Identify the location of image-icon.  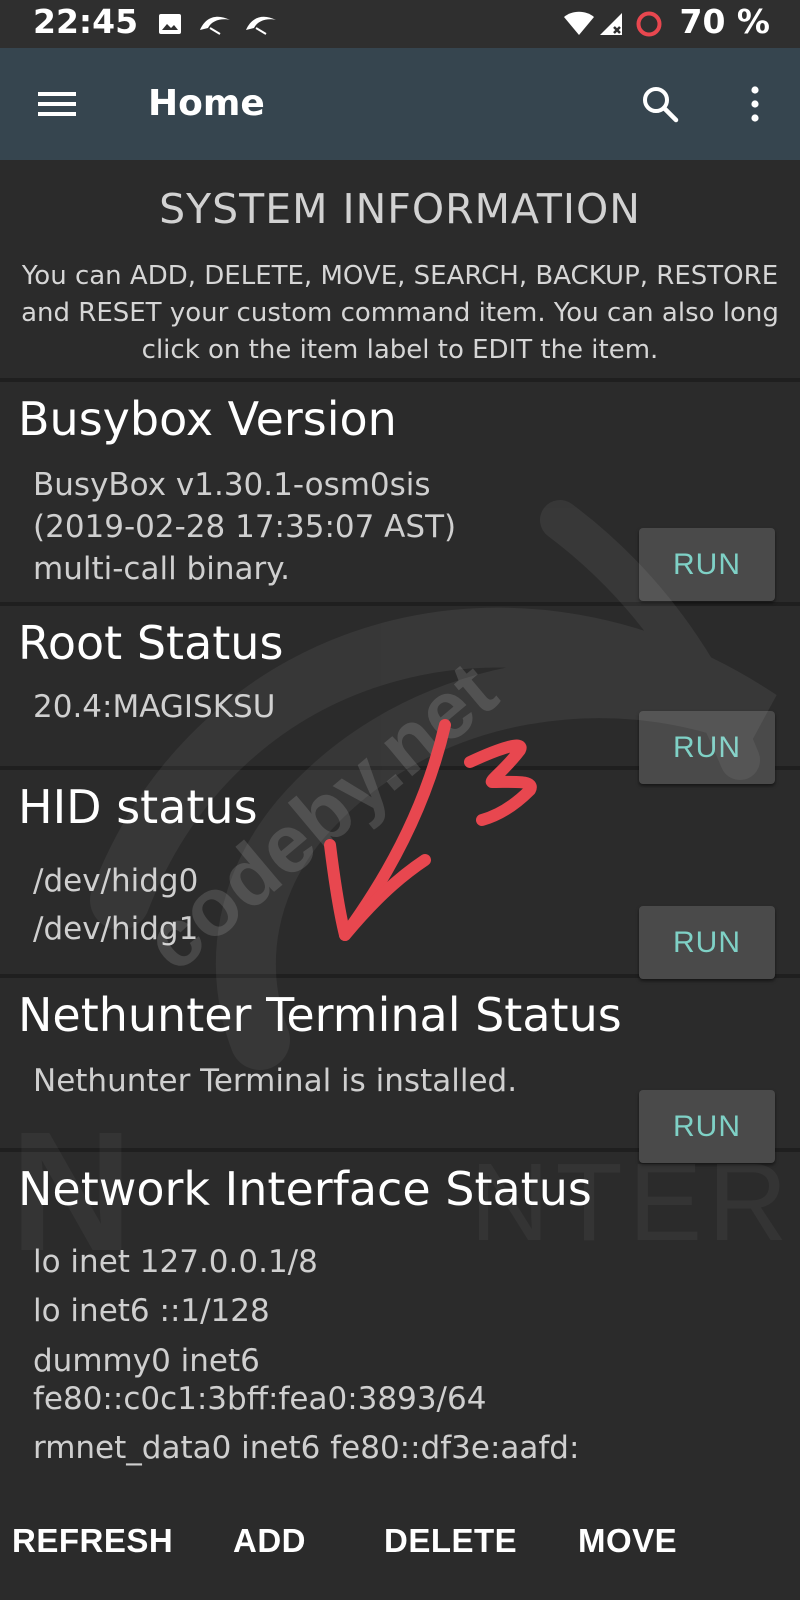
(170, 24).